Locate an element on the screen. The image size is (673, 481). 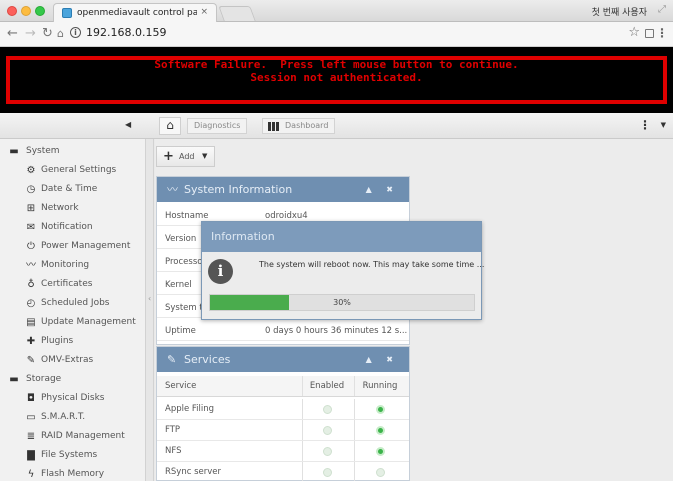
star-icon: ☆ is located at coordinates (634, 32).